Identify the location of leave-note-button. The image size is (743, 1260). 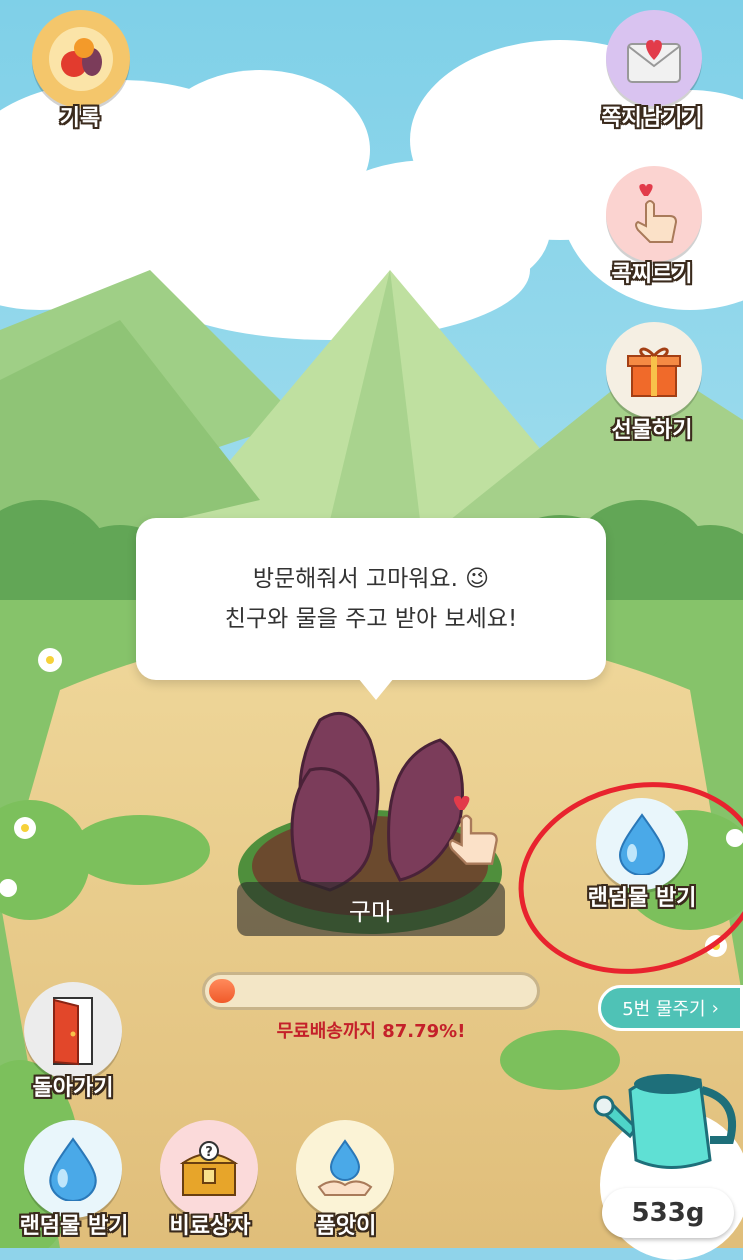
(654, 58).